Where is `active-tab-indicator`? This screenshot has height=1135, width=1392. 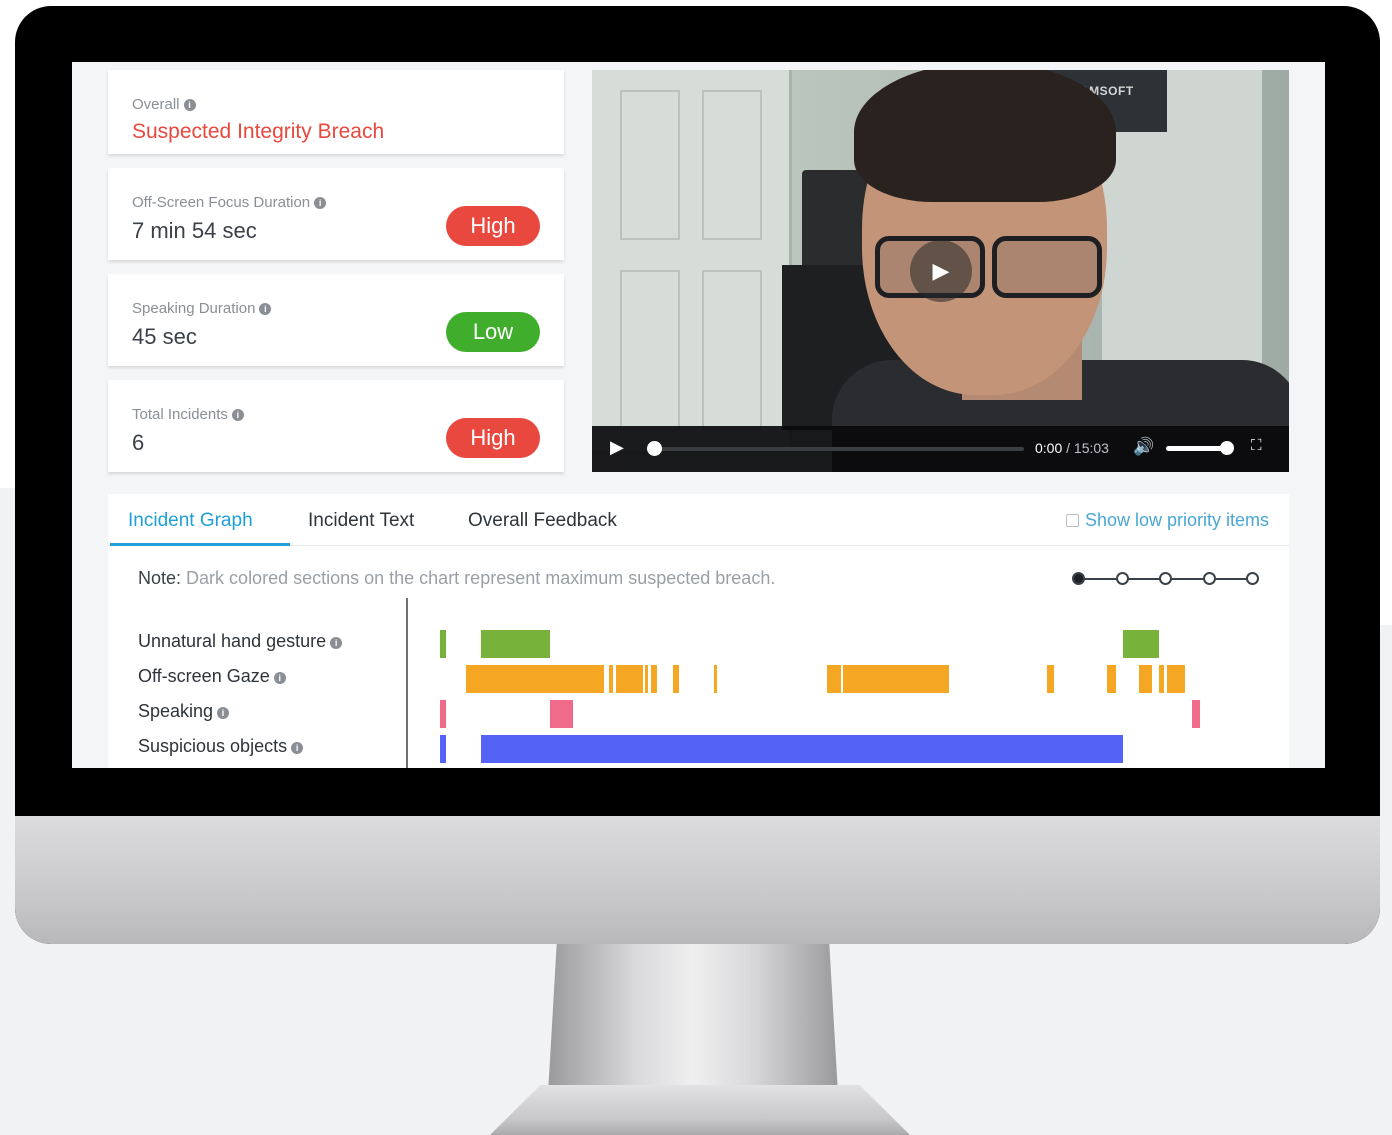
active-tab-indicator is located at coordinates (200, 544).